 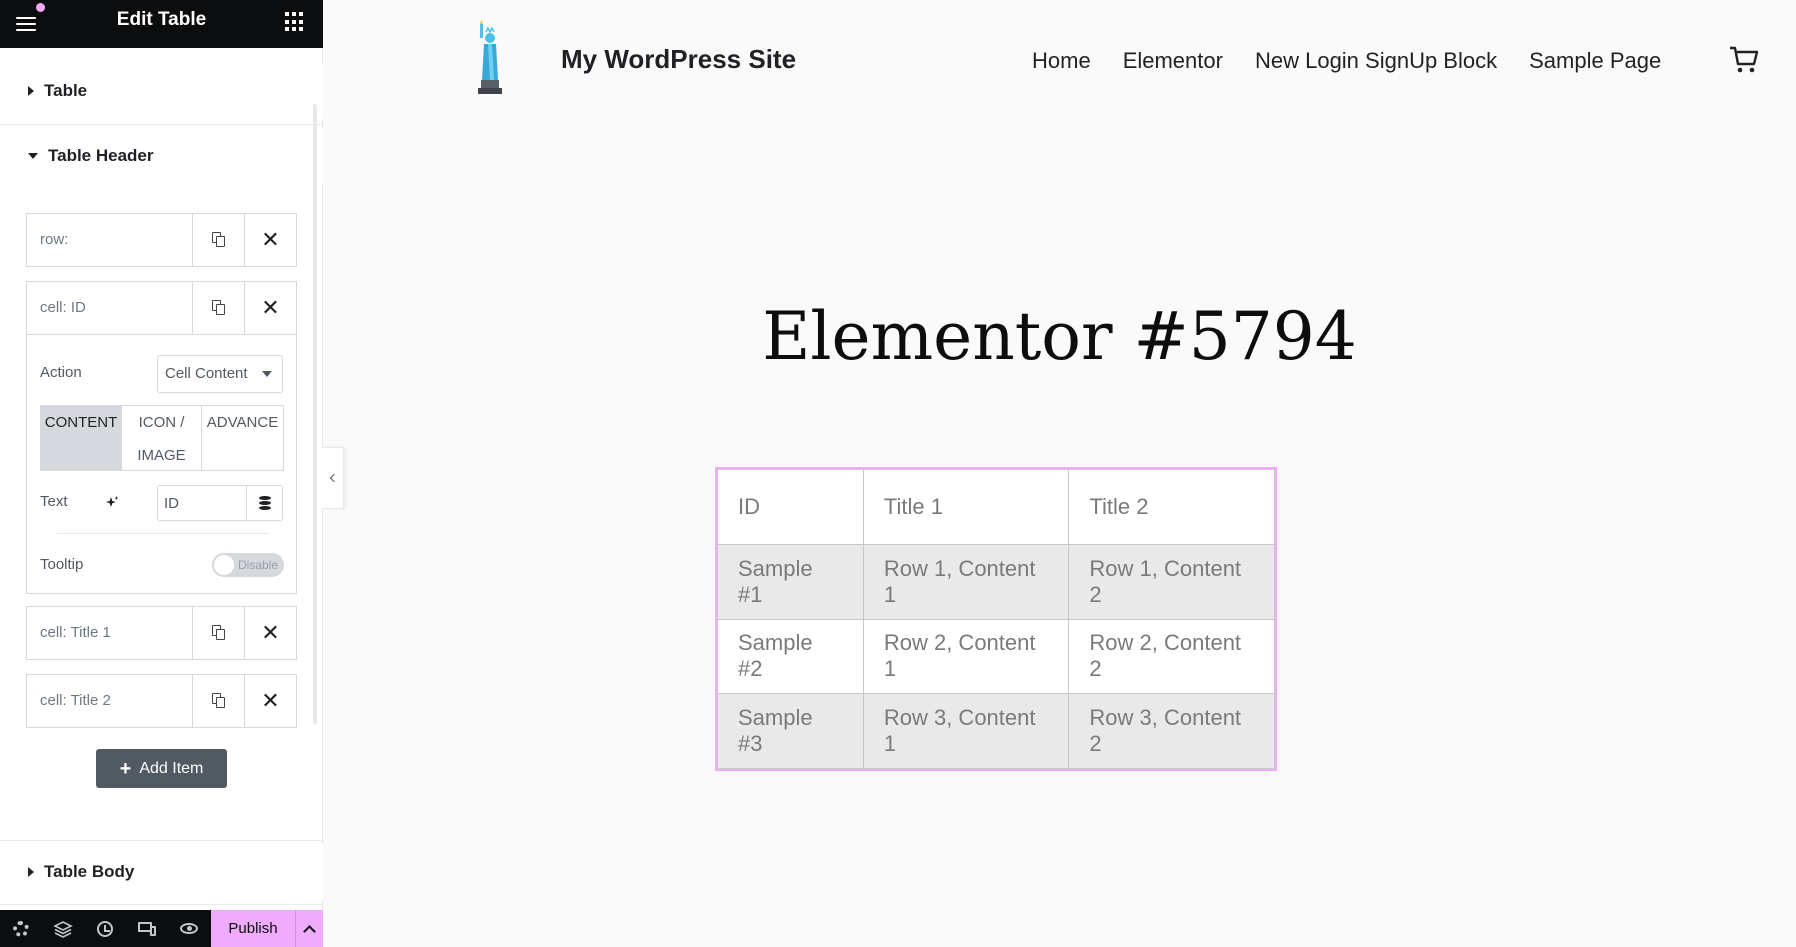 I want to click on cart-icon, so click(x=1744, y=60).